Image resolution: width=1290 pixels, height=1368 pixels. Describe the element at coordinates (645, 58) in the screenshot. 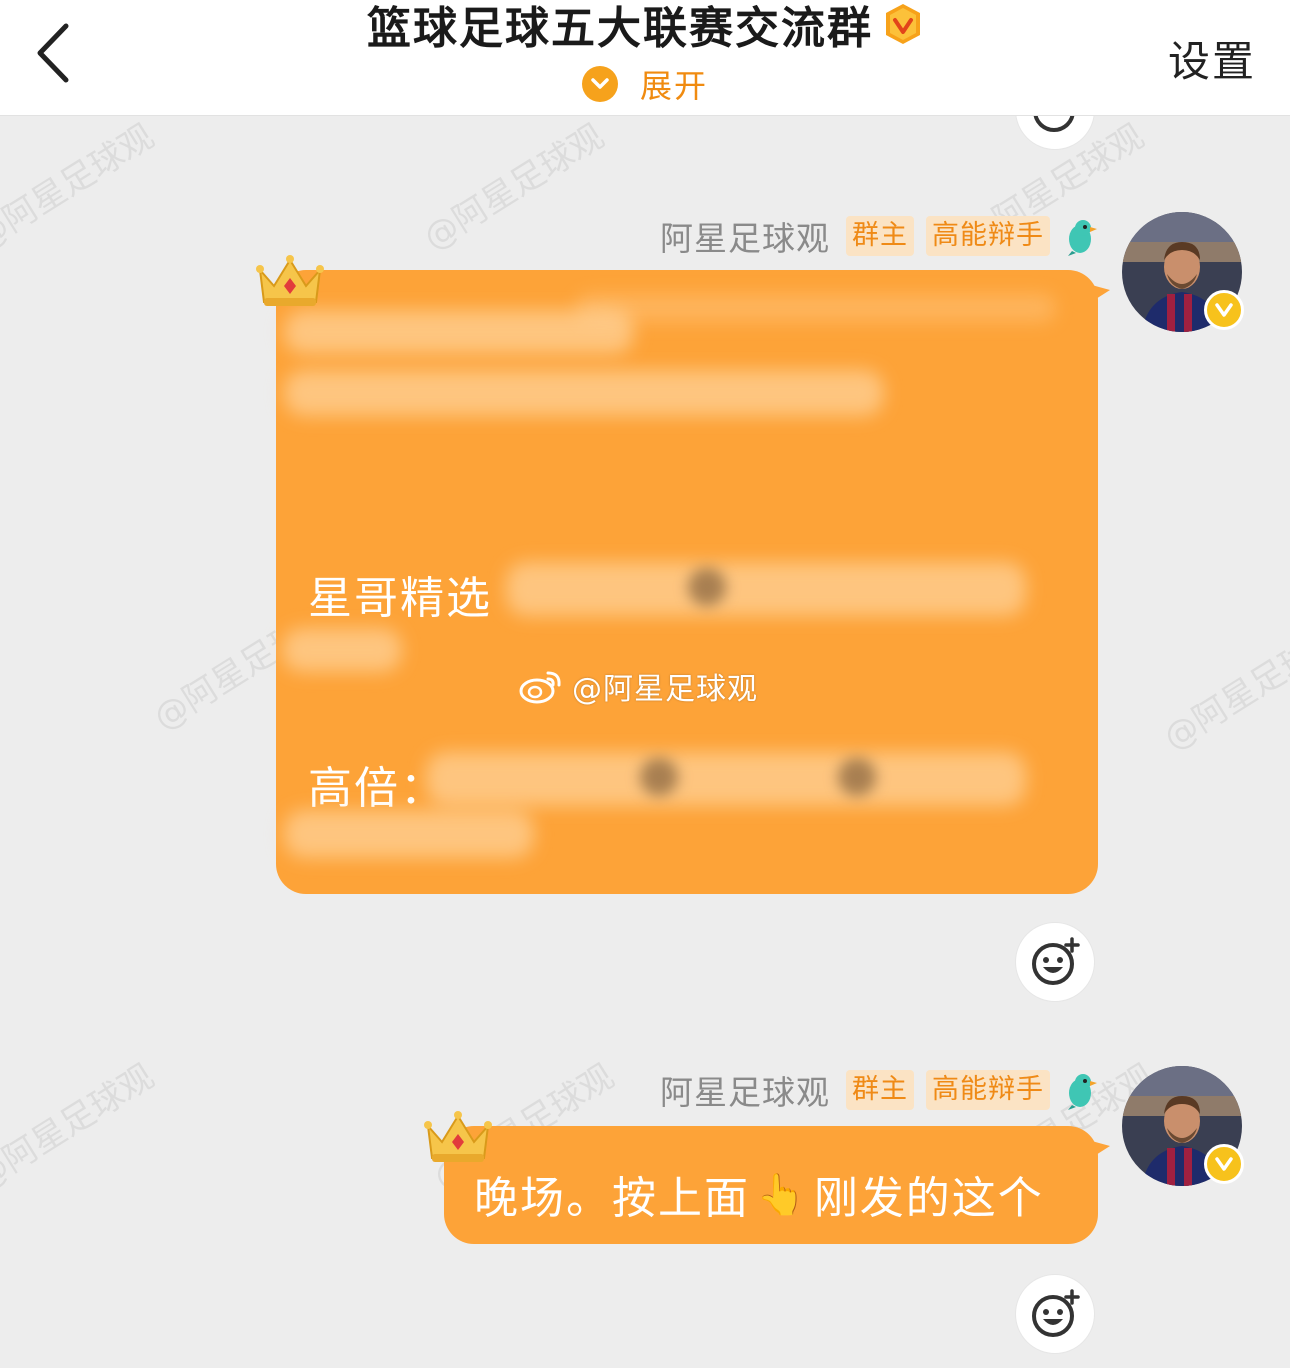

I see `chat-header: 篮球足球五大联赛交流群 展开 设置` at that location.